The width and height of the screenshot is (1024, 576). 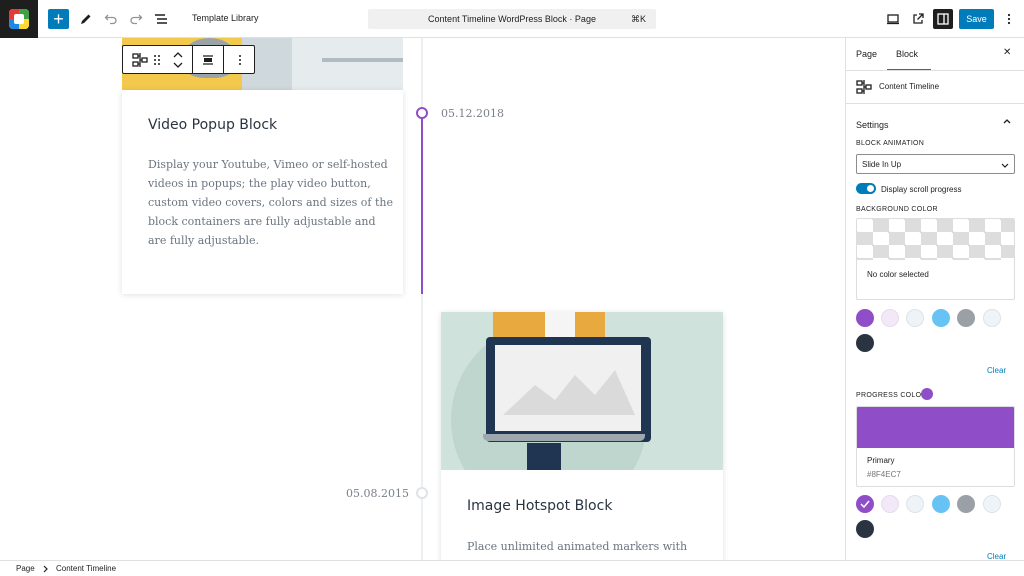 I want to click on options-button, so click(x=1009, y=19).